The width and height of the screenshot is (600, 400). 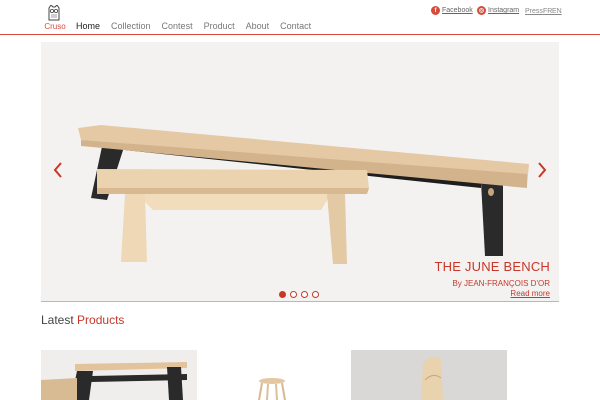 I want to click on lang-en-link: EN, so click(x=557, y=11).